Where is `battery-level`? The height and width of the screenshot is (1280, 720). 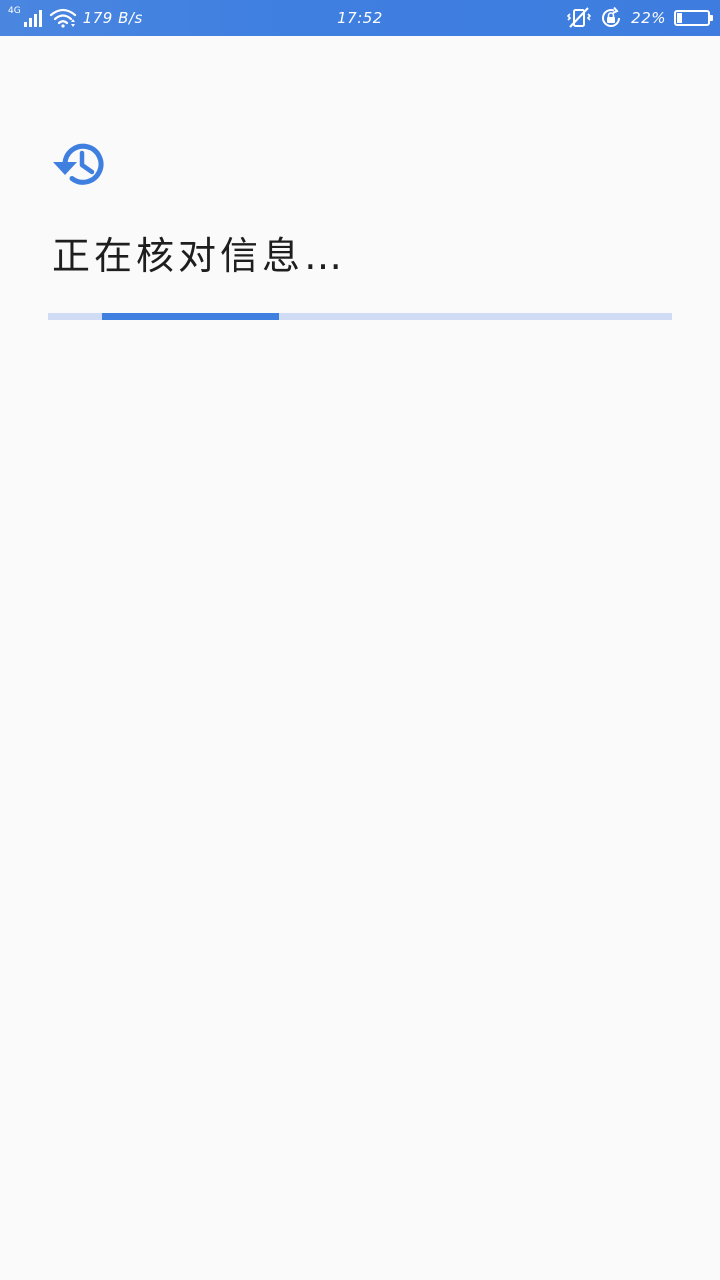 battery-level is located at coordinates (680, 18).